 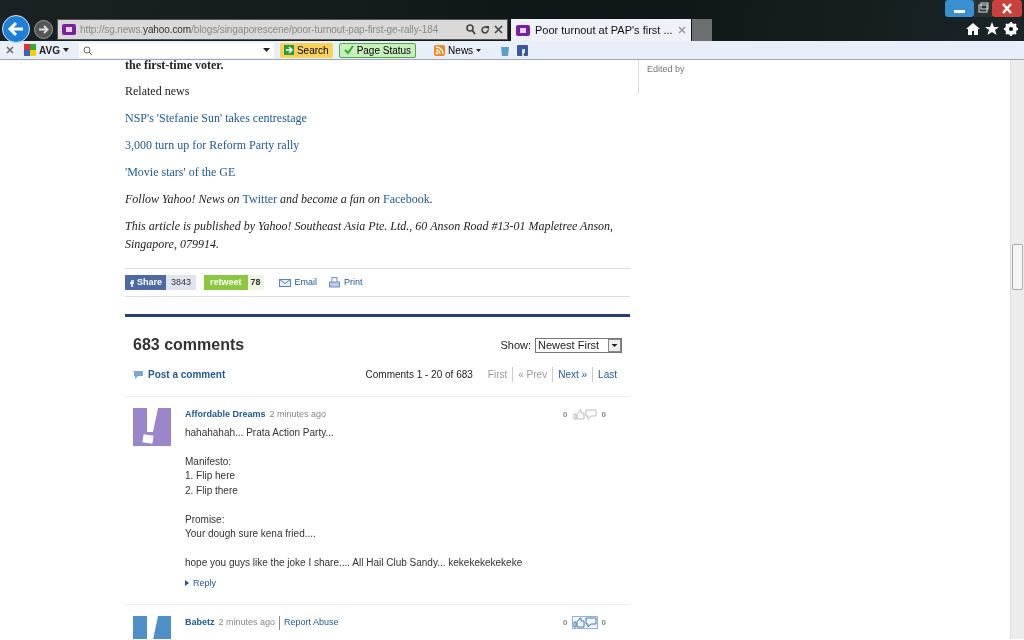 What do you see at coordinates (346, 282) in the screenshot?
I see `print-link: Print` at bounding box center [346, 282].